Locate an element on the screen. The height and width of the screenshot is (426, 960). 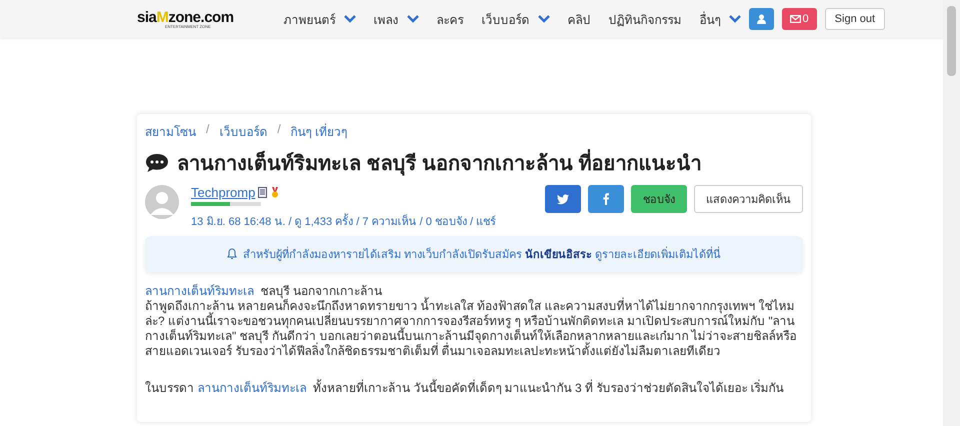
user-button is located at coordinates (761, 19).